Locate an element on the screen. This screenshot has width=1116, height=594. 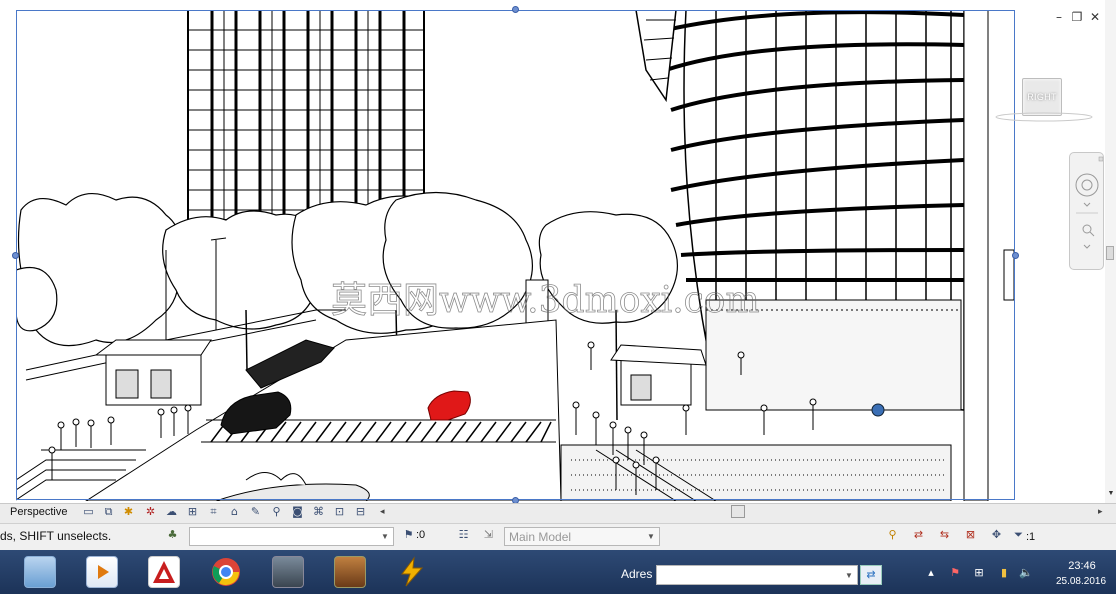
navigation-bar is located at coordinates (1086, 211).